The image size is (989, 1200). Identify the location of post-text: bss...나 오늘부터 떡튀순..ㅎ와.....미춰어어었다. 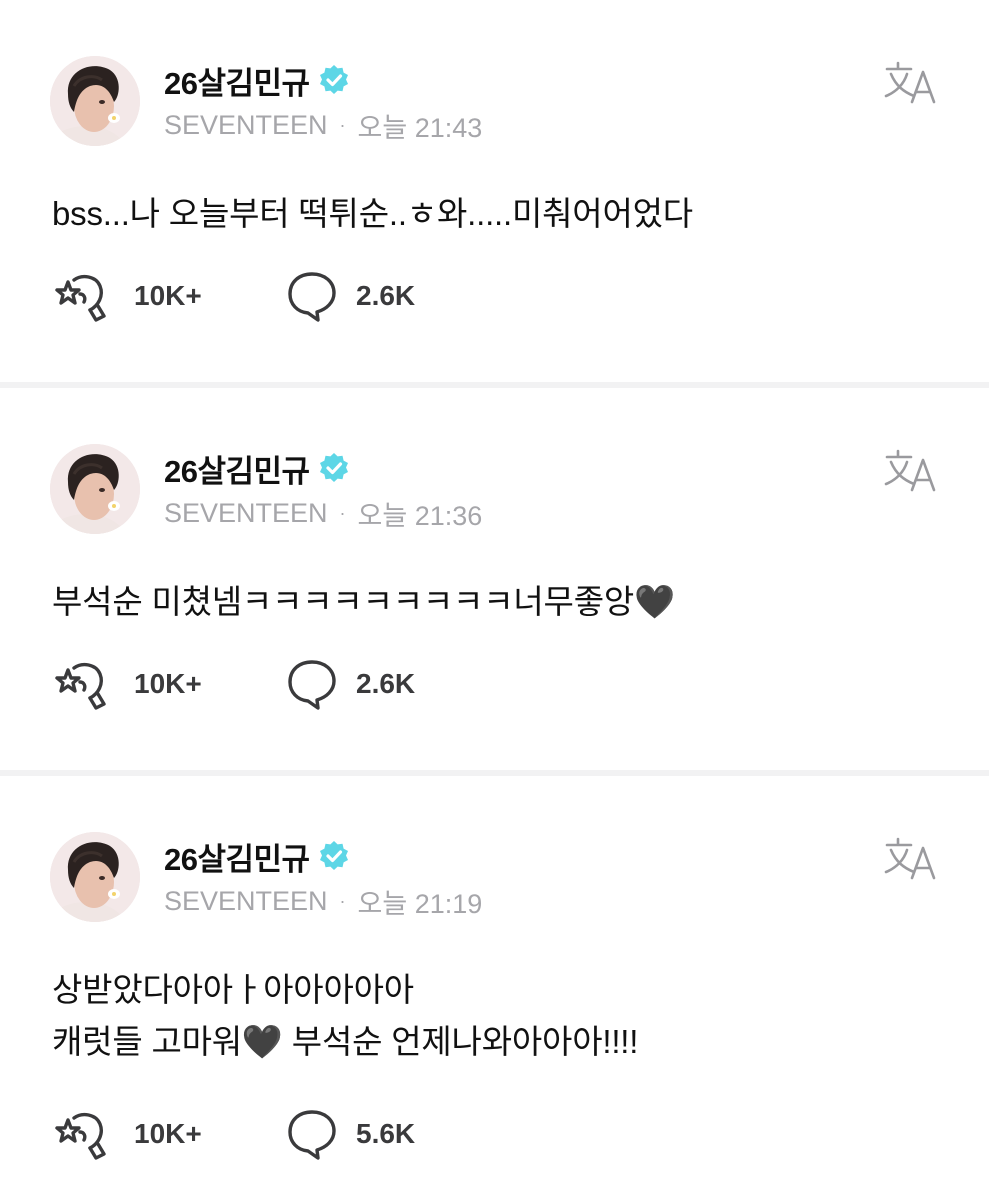
(372, 213).